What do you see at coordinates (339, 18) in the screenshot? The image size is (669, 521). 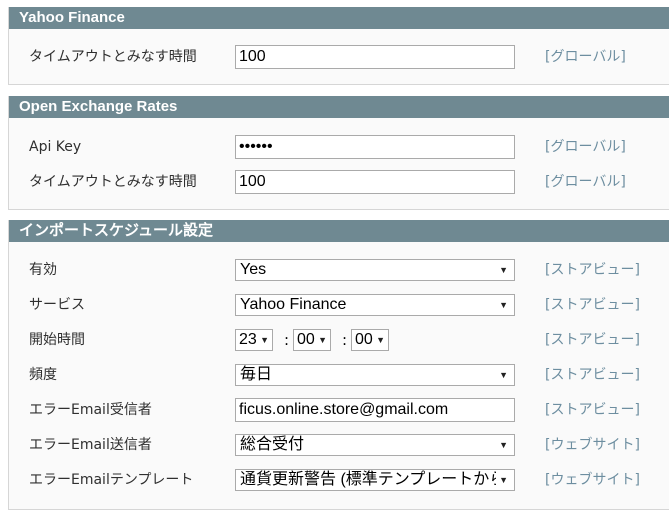 I see `section-header: Yahoo Finance` at bounding box center [339, 18].